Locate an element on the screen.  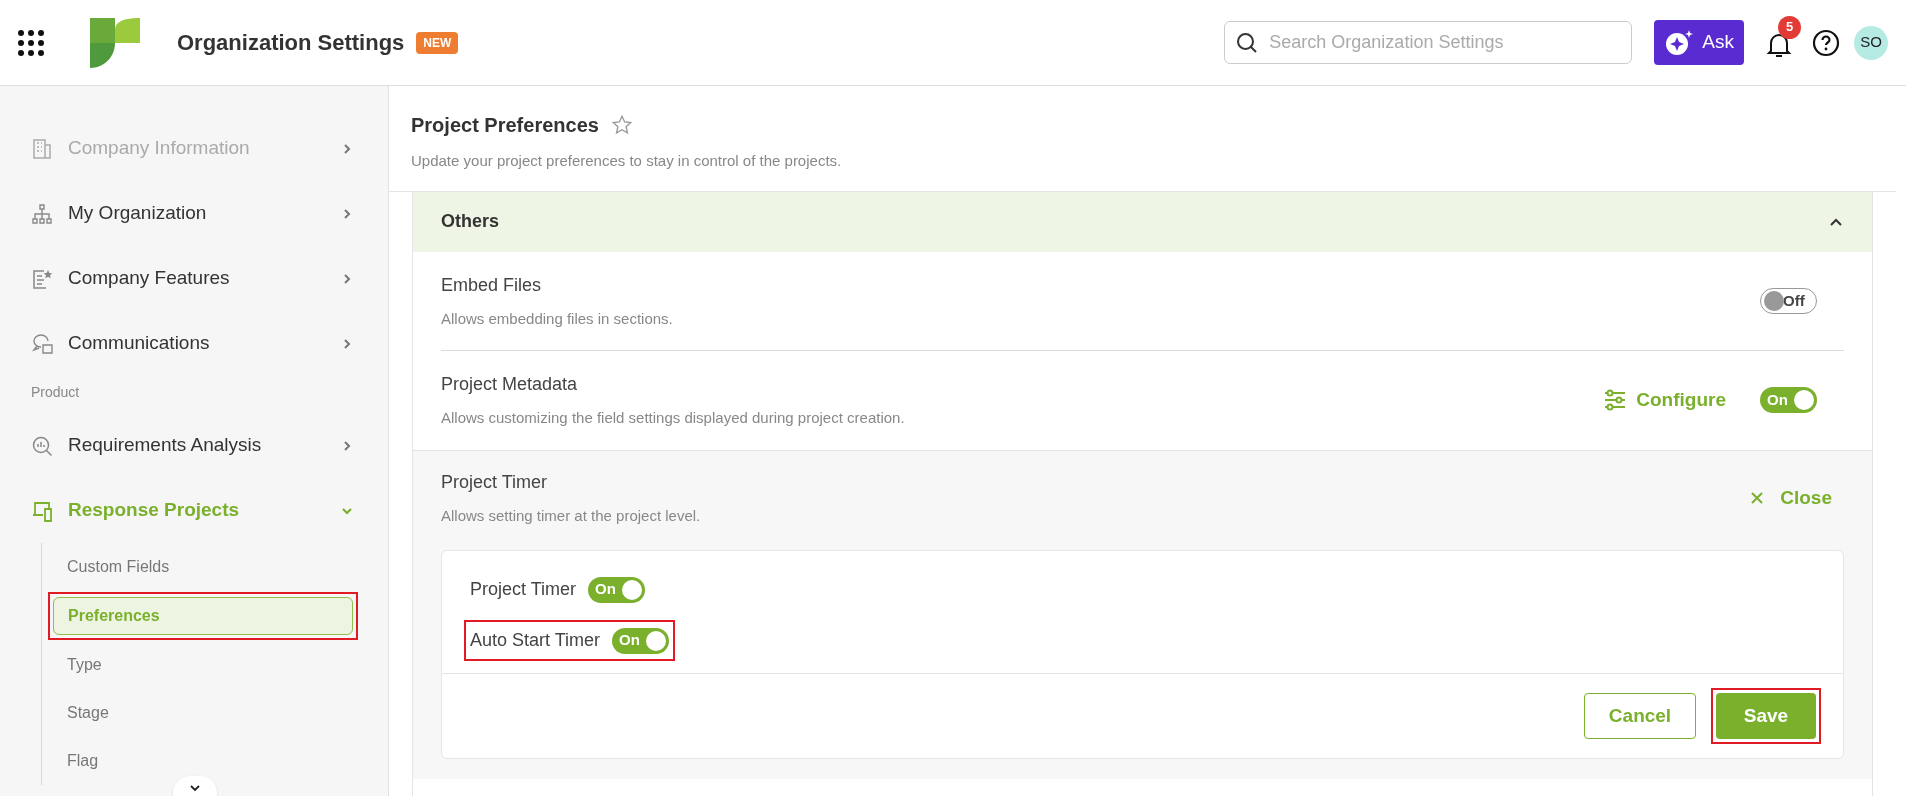
avatar: SO is located at coordinates (1871, 42).